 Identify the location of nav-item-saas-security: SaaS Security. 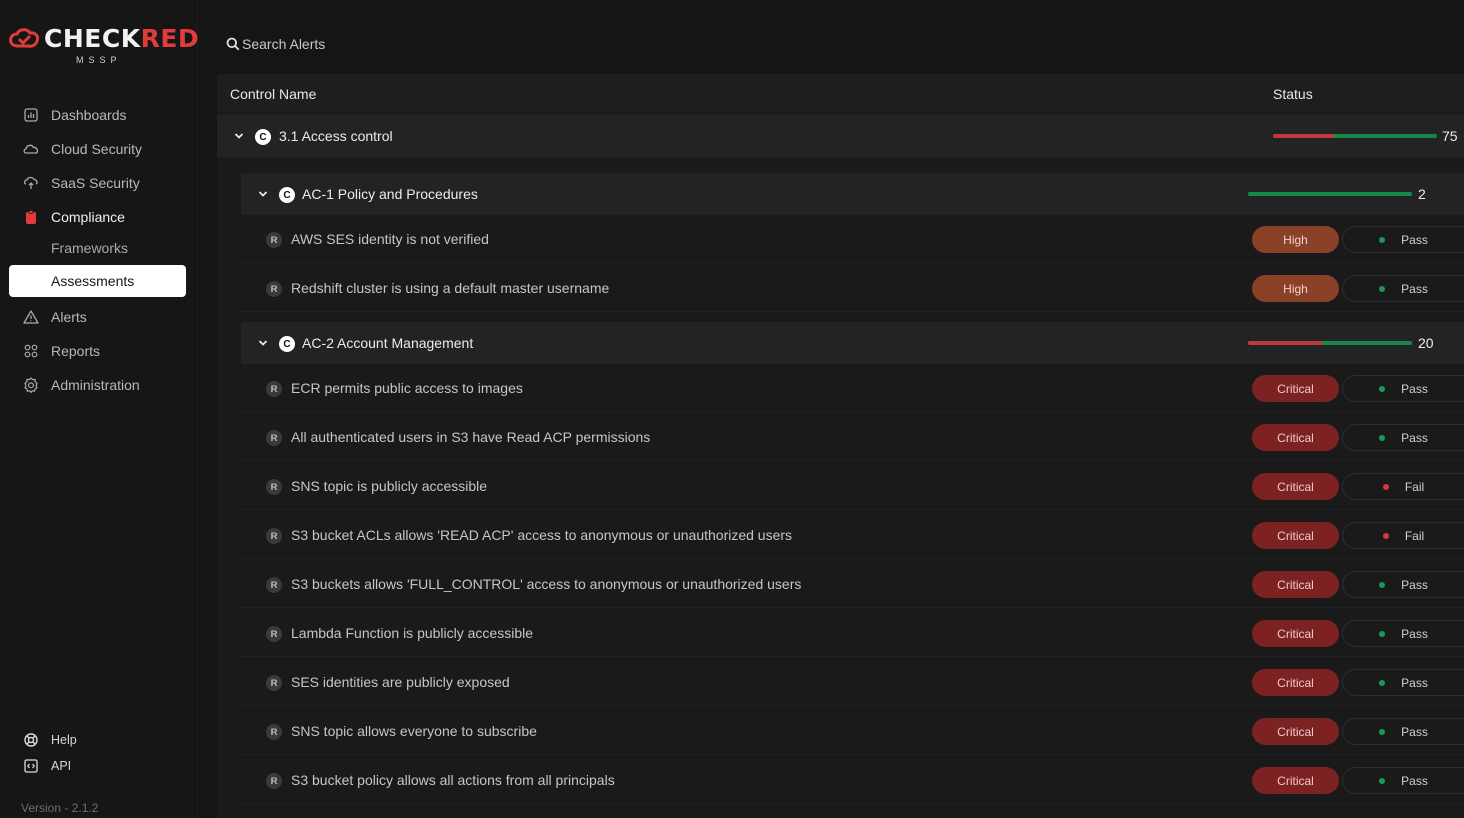
(99, 183).